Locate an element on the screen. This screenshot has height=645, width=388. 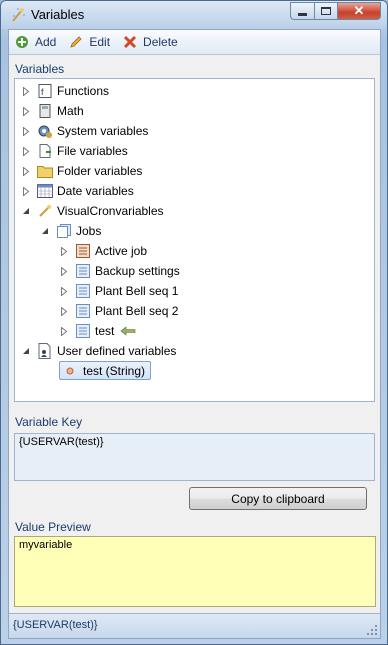
add-label: Add is located at coordinates (46, 42).